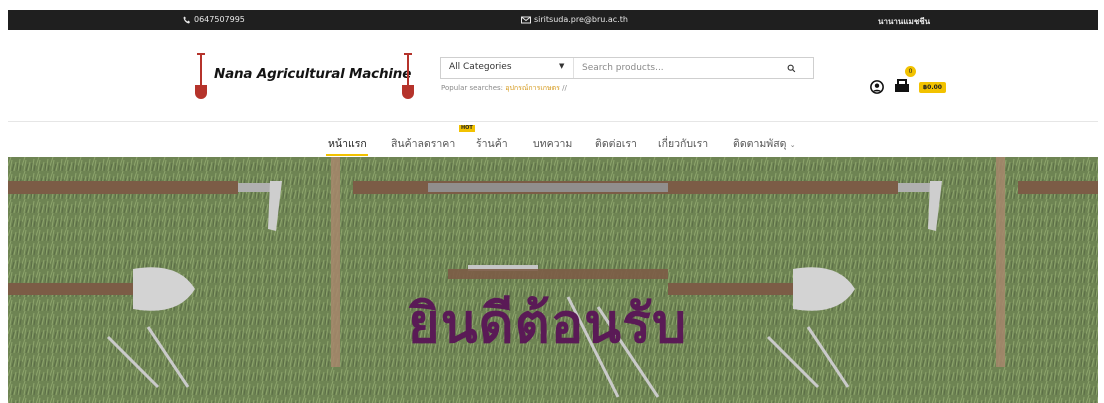  What do you see at coordinates (219, 19) in the screenshot?
I see `phone-number: 0647507995` at bounding box center [219, 19].